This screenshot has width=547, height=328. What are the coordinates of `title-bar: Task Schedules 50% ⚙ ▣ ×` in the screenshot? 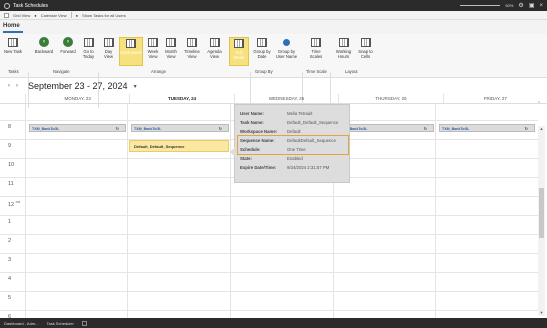 It's located at (273, 5).